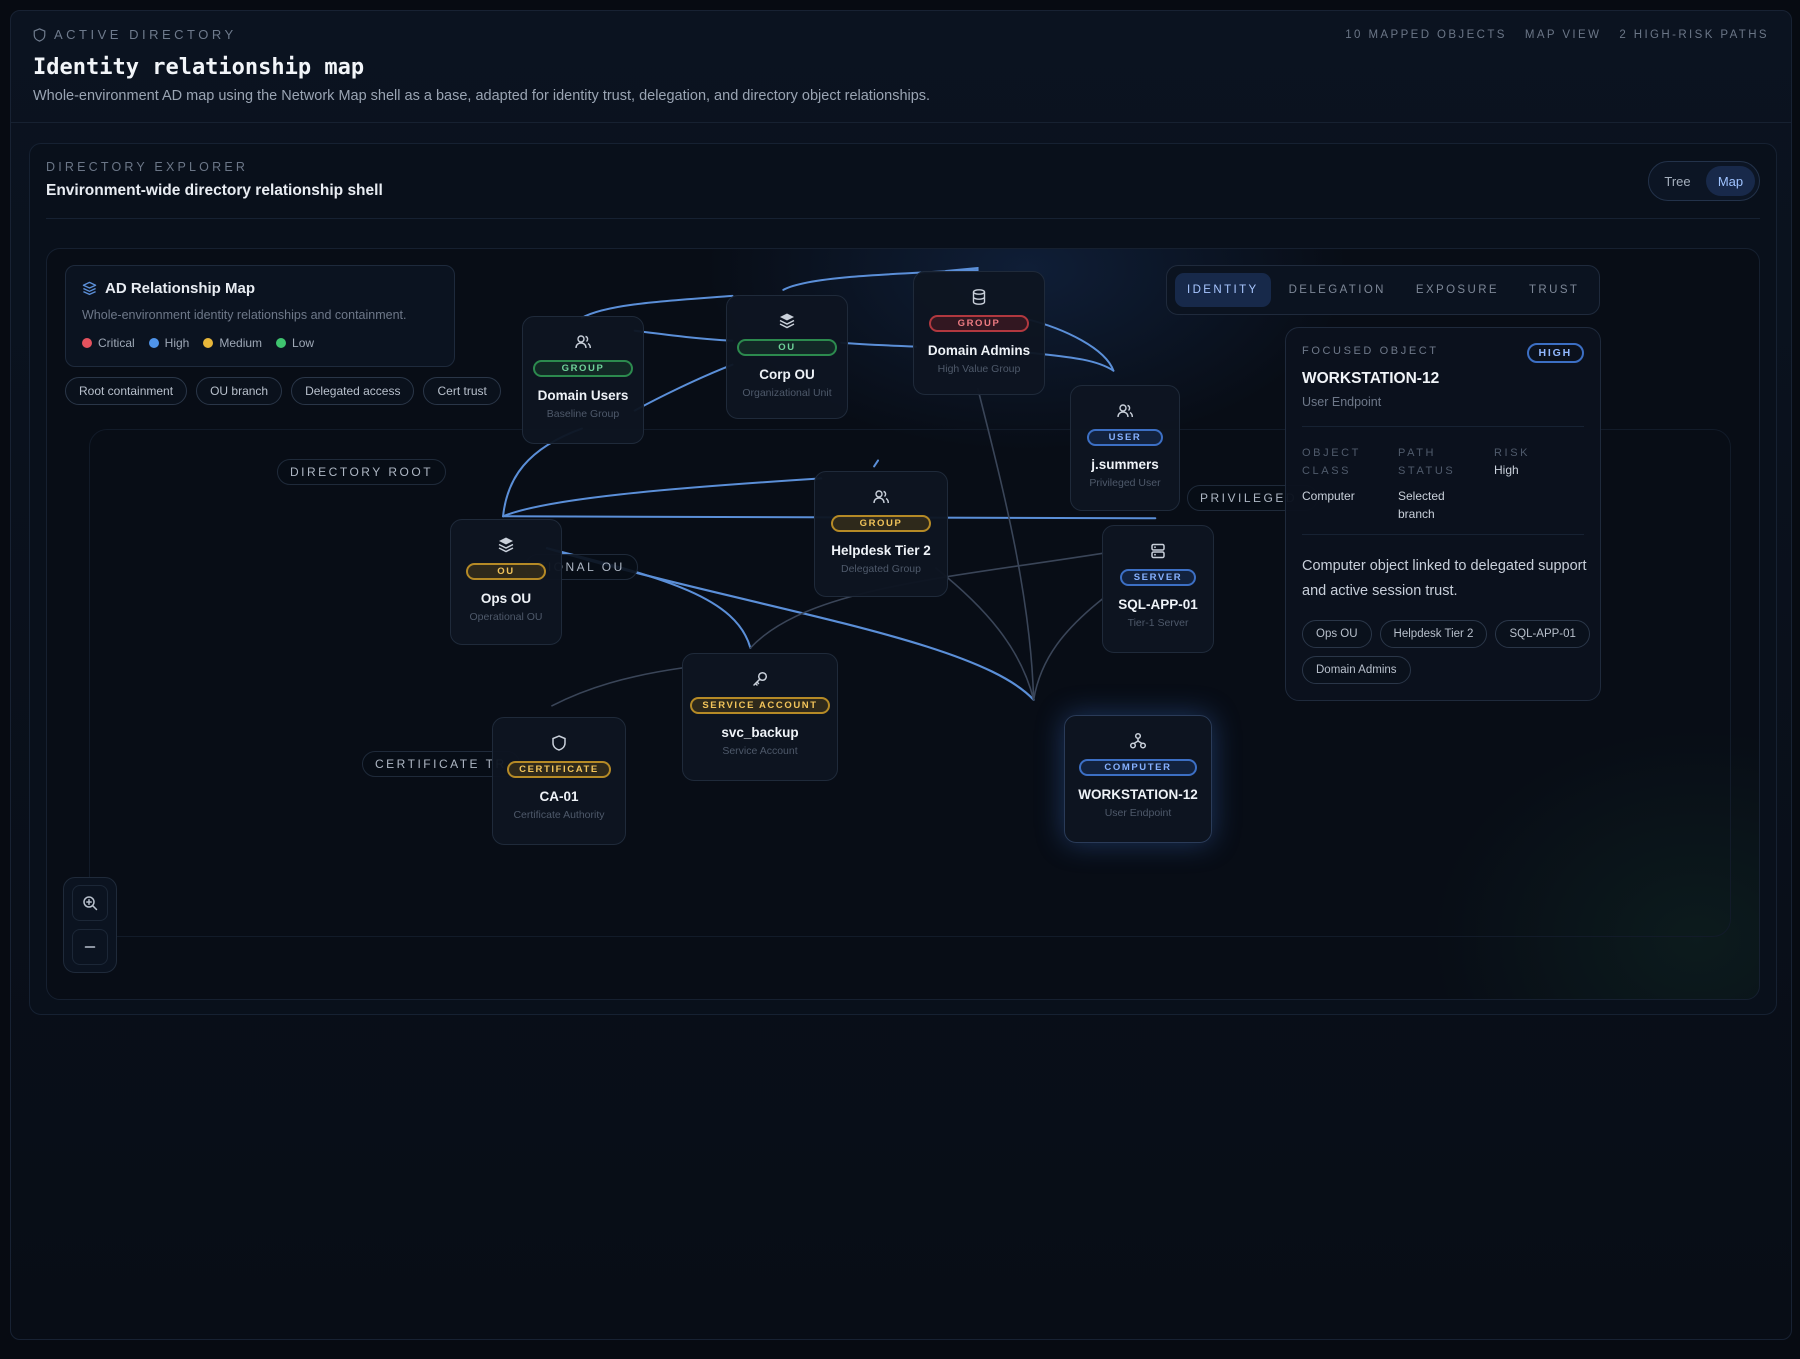 Image resolution: width=1800 pixels, height=1359 pixels. I want to click on node-name: Ops OU, so click(506, 598).